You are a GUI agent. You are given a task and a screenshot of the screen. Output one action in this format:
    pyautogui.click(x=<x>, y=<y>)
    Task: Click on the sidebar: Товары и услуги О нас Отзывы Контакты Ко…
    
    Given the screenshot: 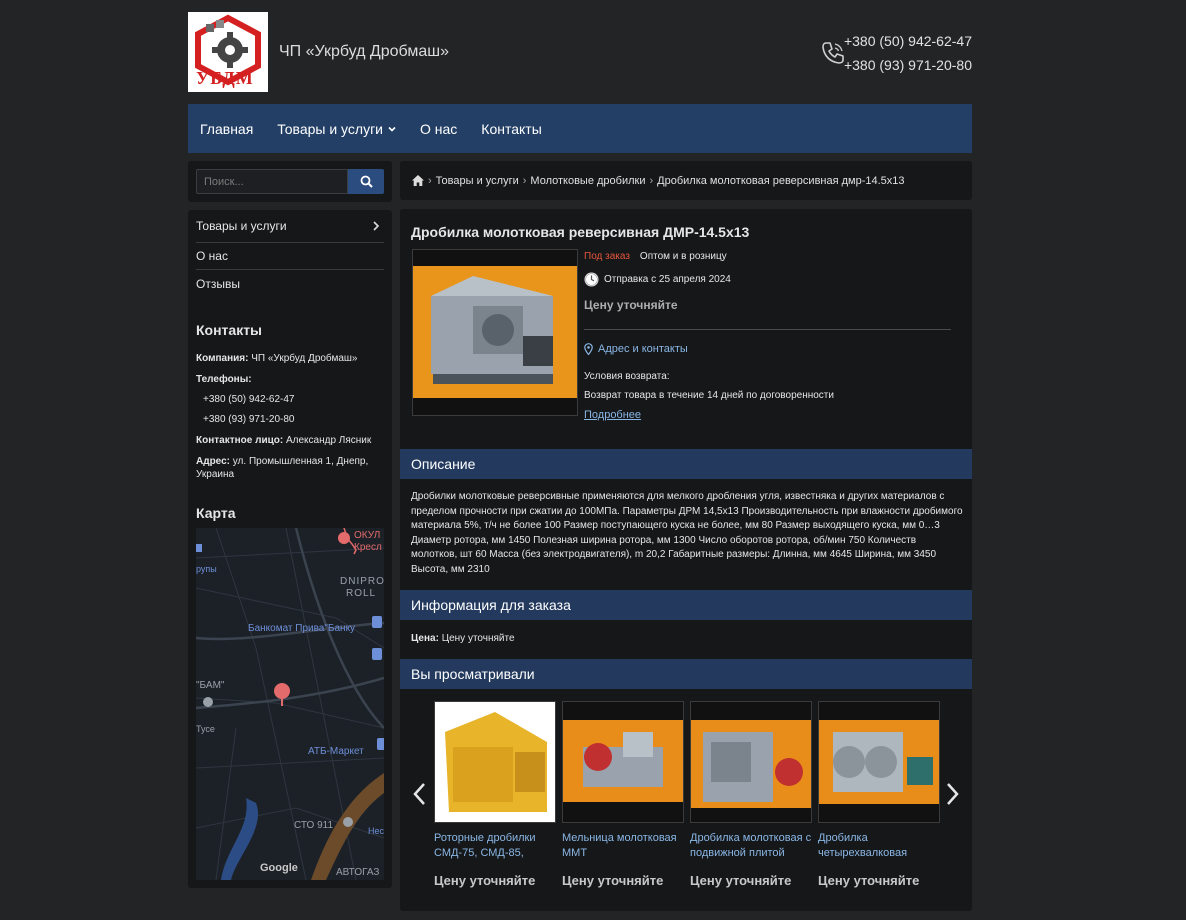 What is the action you would take?
    pyautogui.click(x=290, y=549)
    